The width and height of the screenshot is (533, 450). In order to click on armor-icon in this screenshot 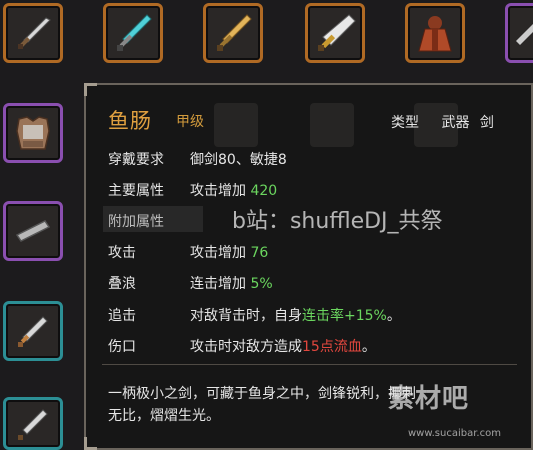, I will do `click(33, 133)`.